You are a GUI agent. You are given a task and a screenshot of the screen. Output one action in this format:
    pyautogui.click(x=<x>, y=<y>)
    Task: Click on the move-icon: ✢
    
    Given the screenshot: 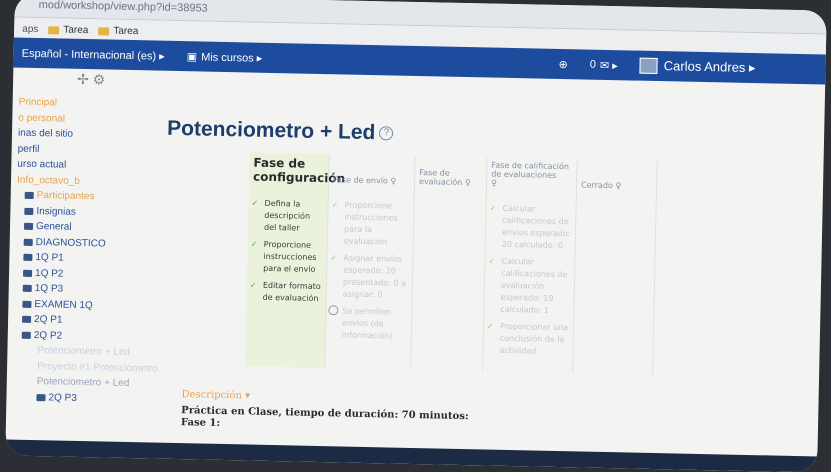 What is the action you would take?
    pyautogui.click(x=83, y=79)
    